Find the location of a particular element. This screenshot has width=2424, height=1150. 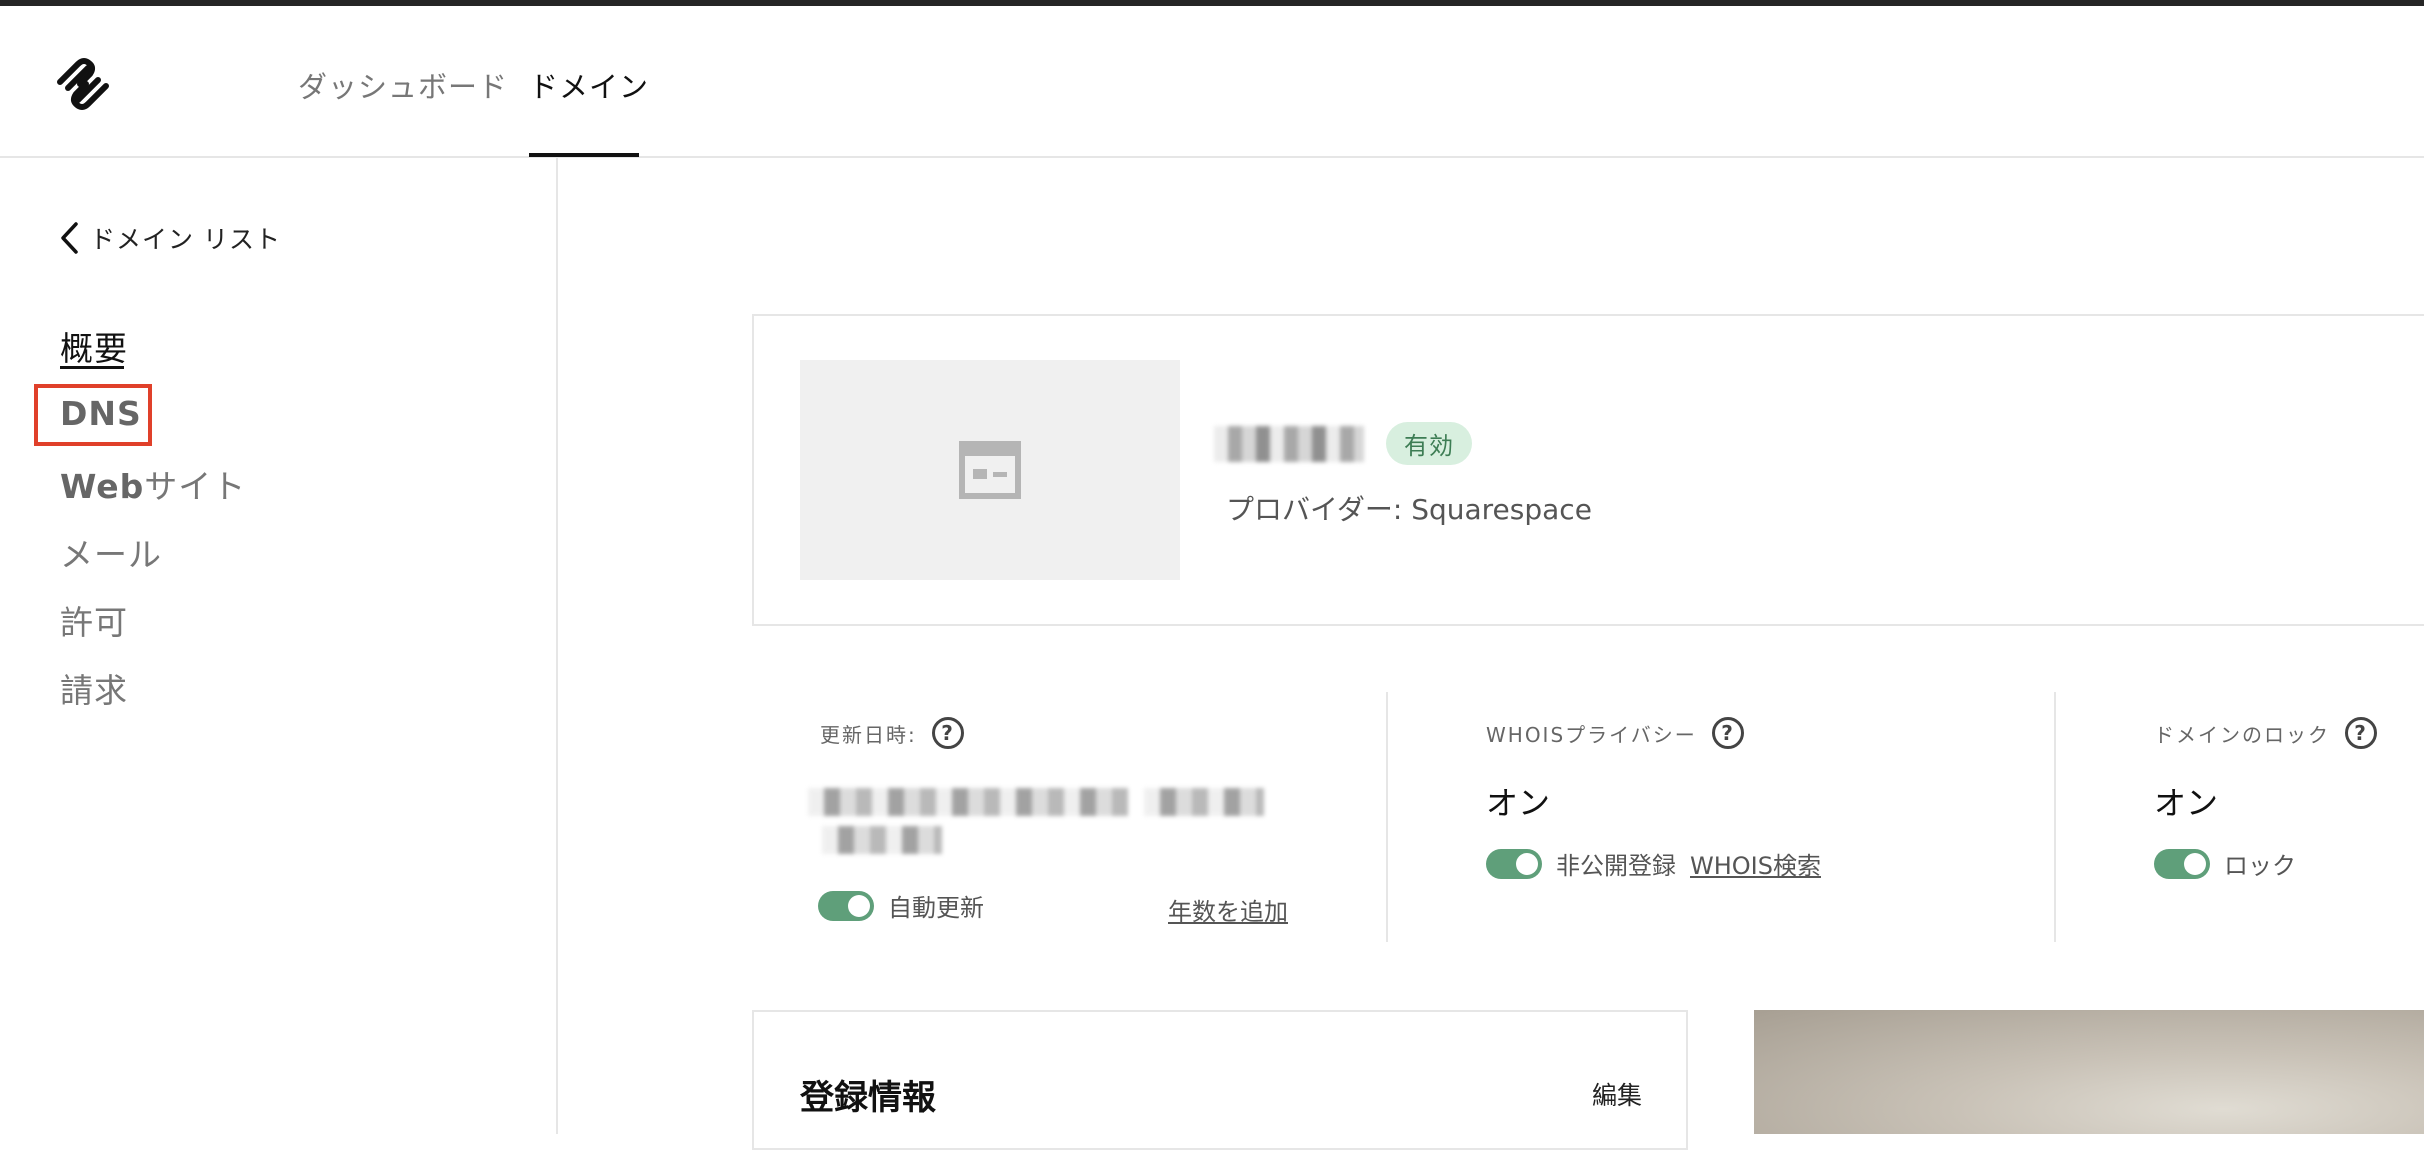

private-registration-toggle is located at coordinates (1514, 863).